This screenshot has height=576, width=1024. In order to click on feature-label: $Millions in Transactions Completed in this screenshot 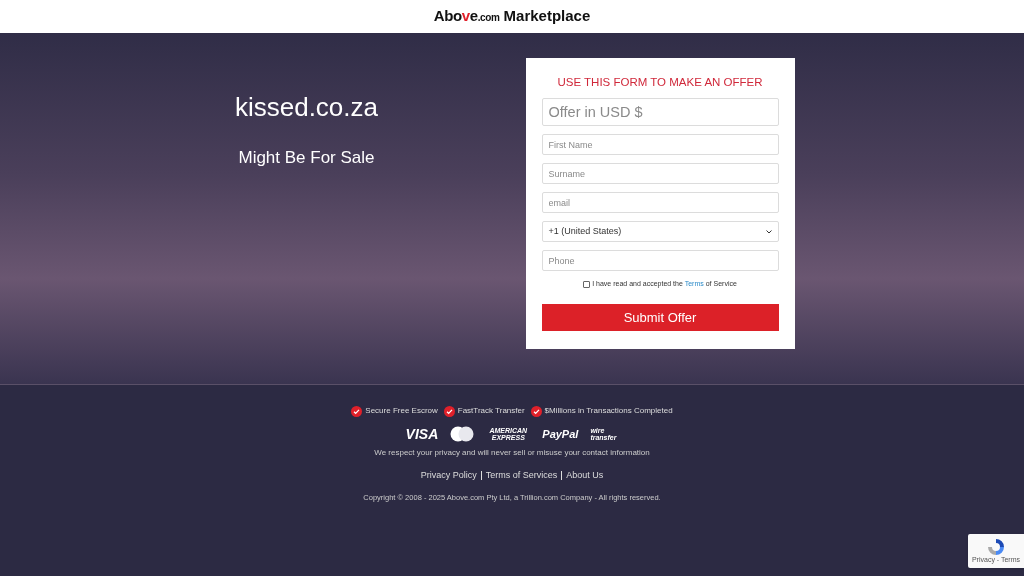, I will do `click(608, 411)`.